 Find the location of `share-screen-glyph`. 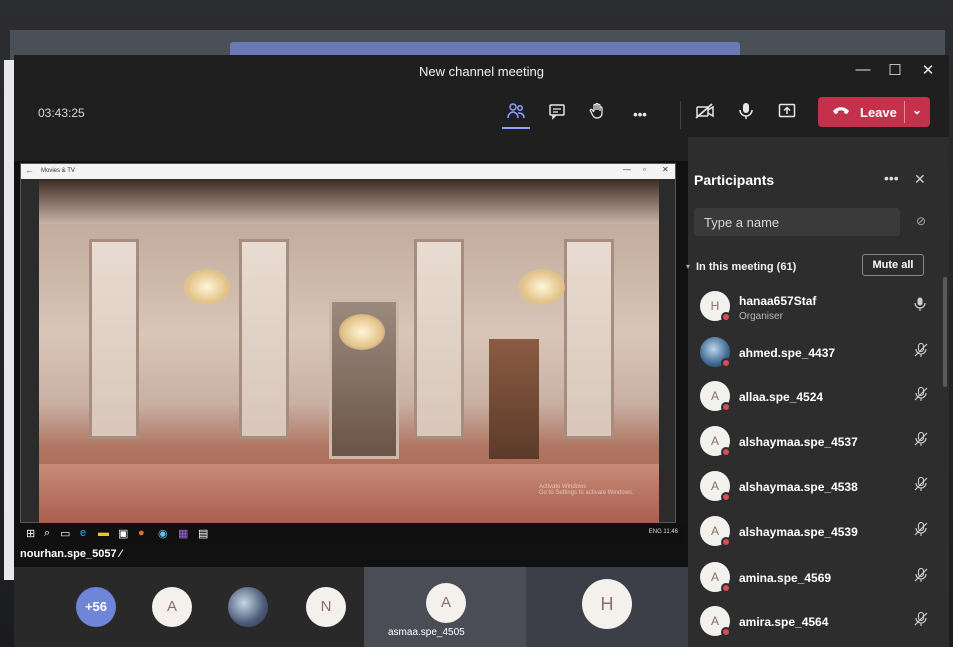

share-screen-glyph is located at coordinates (787, 110).